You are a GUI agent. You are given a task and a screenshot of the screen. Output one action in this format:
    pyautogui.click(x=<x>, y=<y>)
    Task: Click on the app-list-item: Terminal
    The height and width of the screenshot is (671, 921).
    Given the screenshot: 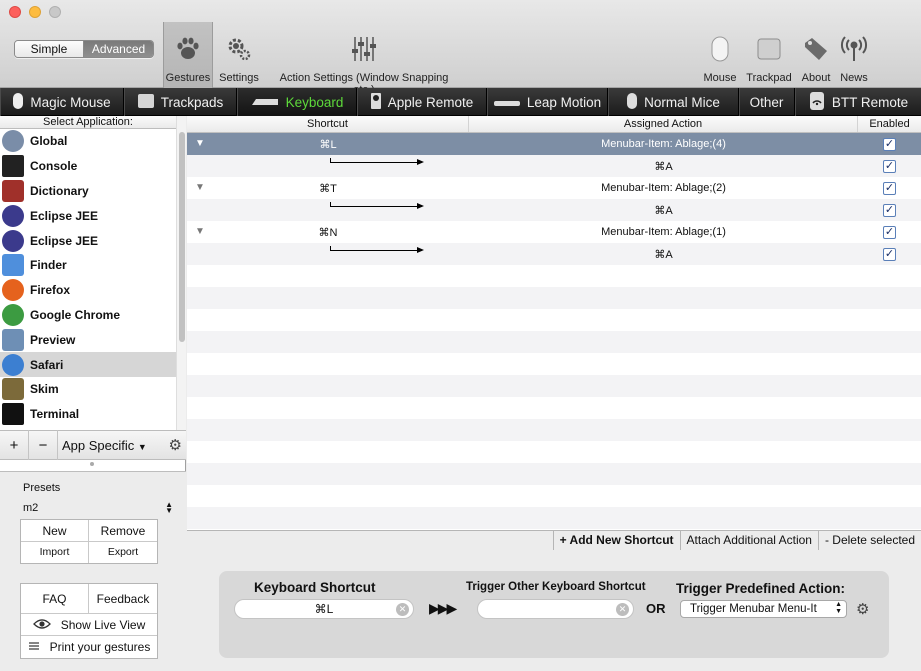 What is the action you would take?
    pyautogui.click(x=88, y=414)
    